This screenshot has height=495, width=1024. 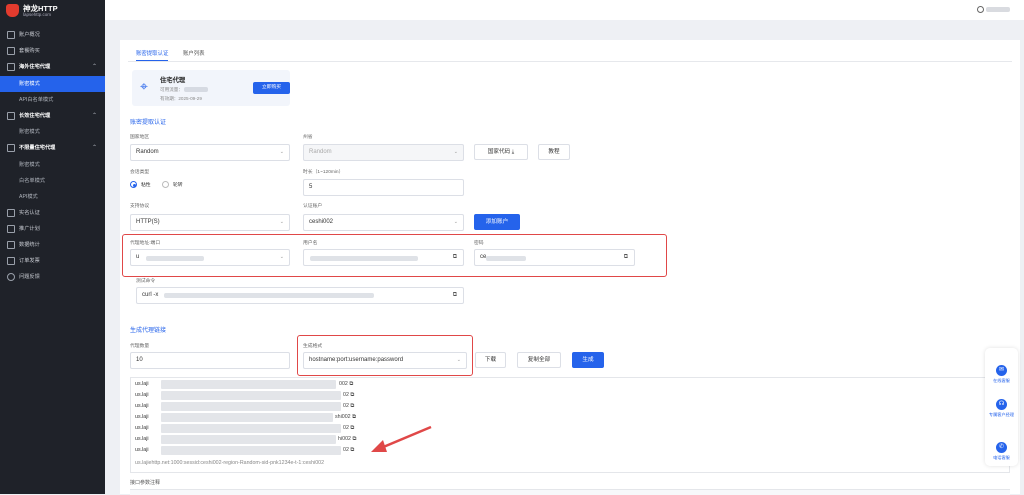 I want to click on proxy-address-masked, so click(x=175, y=258).